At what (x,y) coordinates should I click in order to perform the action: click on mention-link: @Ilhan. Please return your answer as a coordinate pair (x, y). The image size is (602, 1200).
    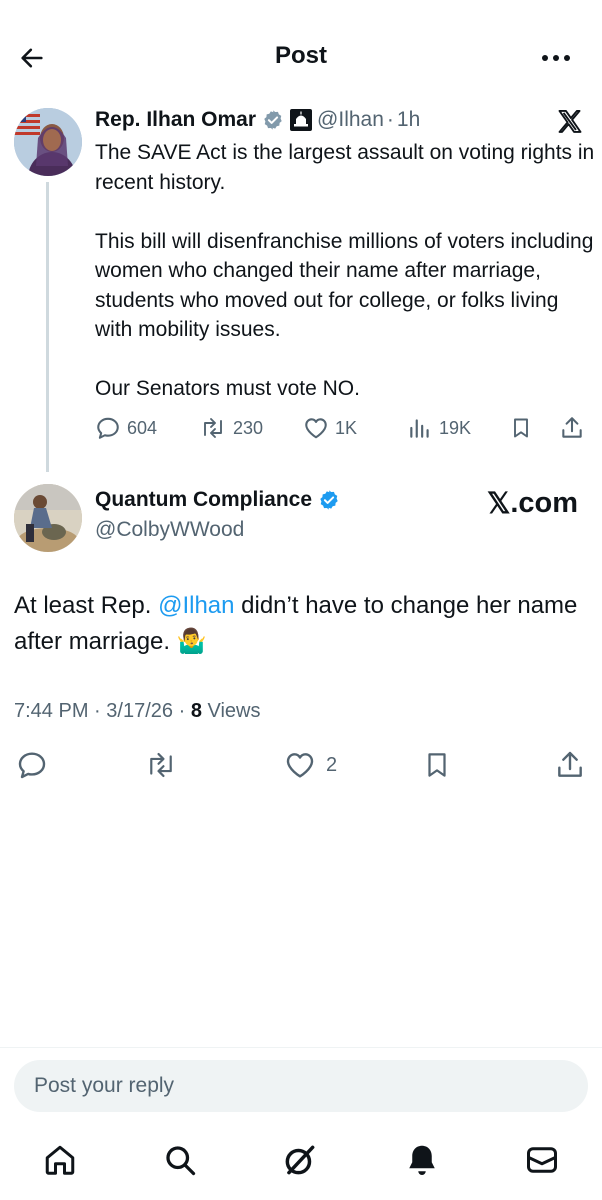
    Looking at the image, I should click on (196, 605).